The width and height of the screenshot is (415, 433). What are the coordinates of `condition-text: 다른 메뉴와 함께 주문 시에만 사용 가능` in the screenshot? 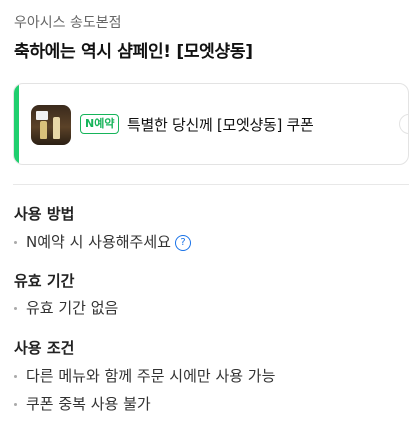 It's located at (151, 376).